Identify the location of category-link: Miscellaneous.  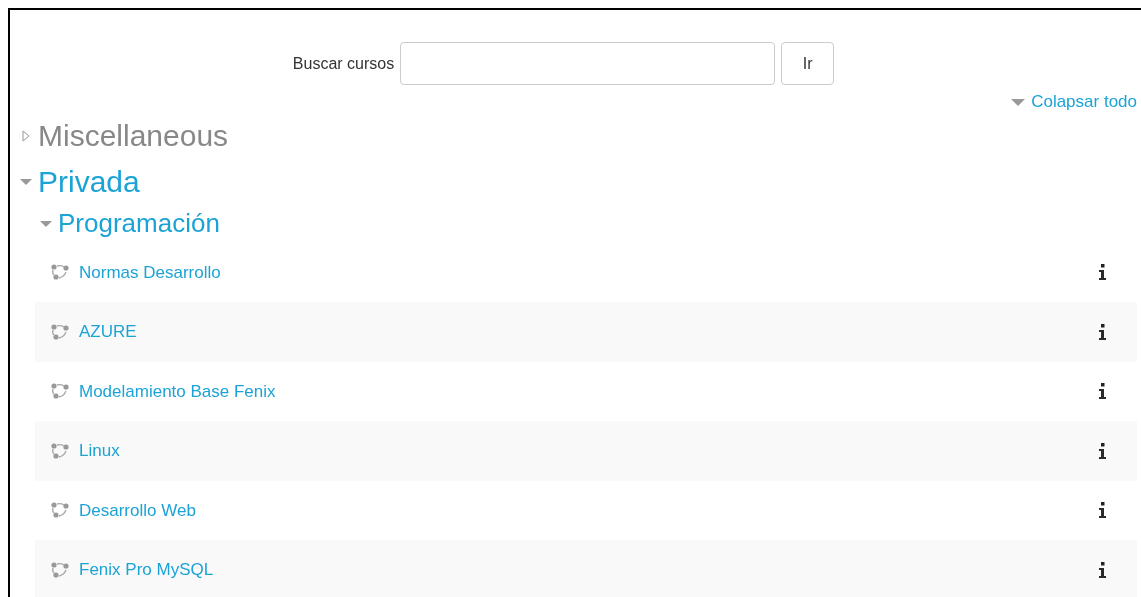
(133, 135).